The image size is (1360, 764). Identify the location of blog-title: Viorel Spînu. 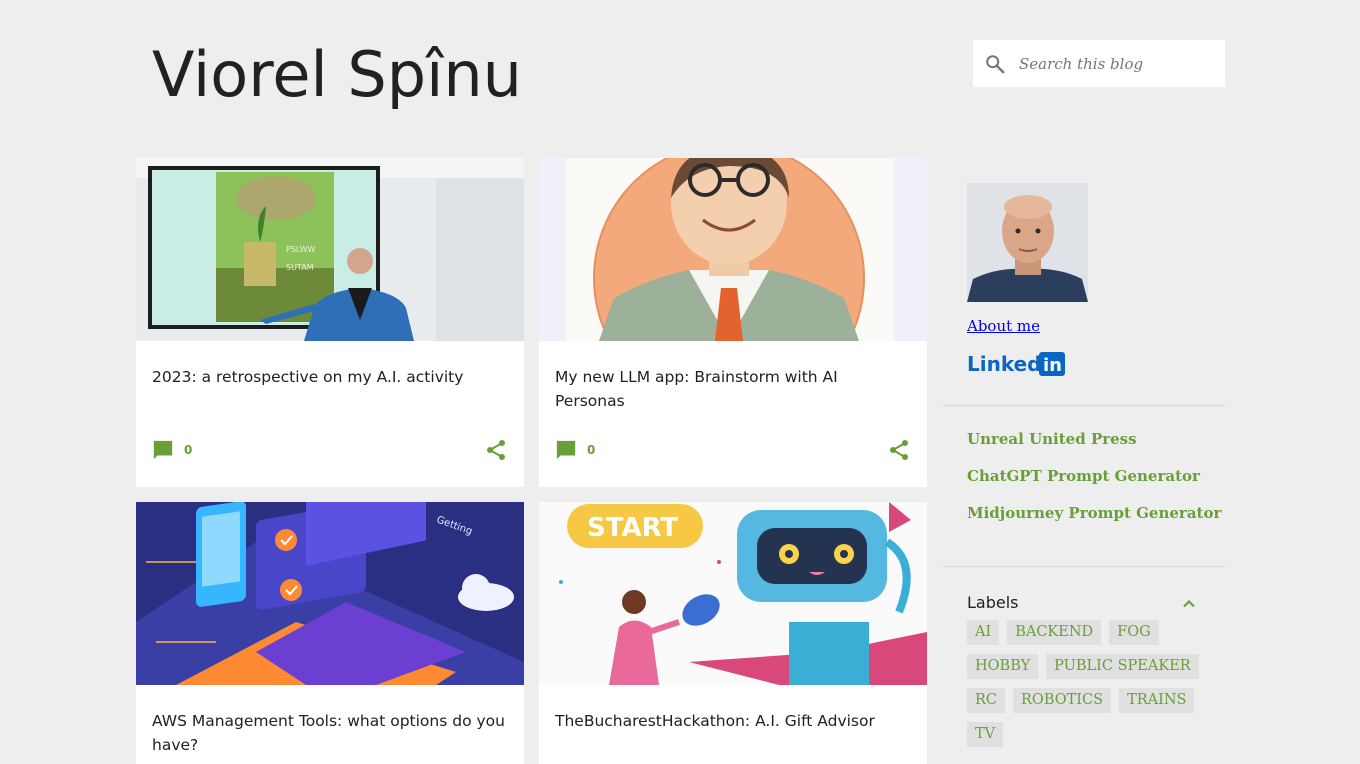
(337, 74).